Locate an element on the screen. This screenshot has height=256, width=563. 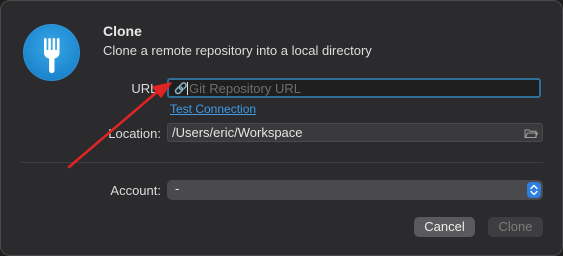
url-label: URL: is located at coordinates (146, 88).